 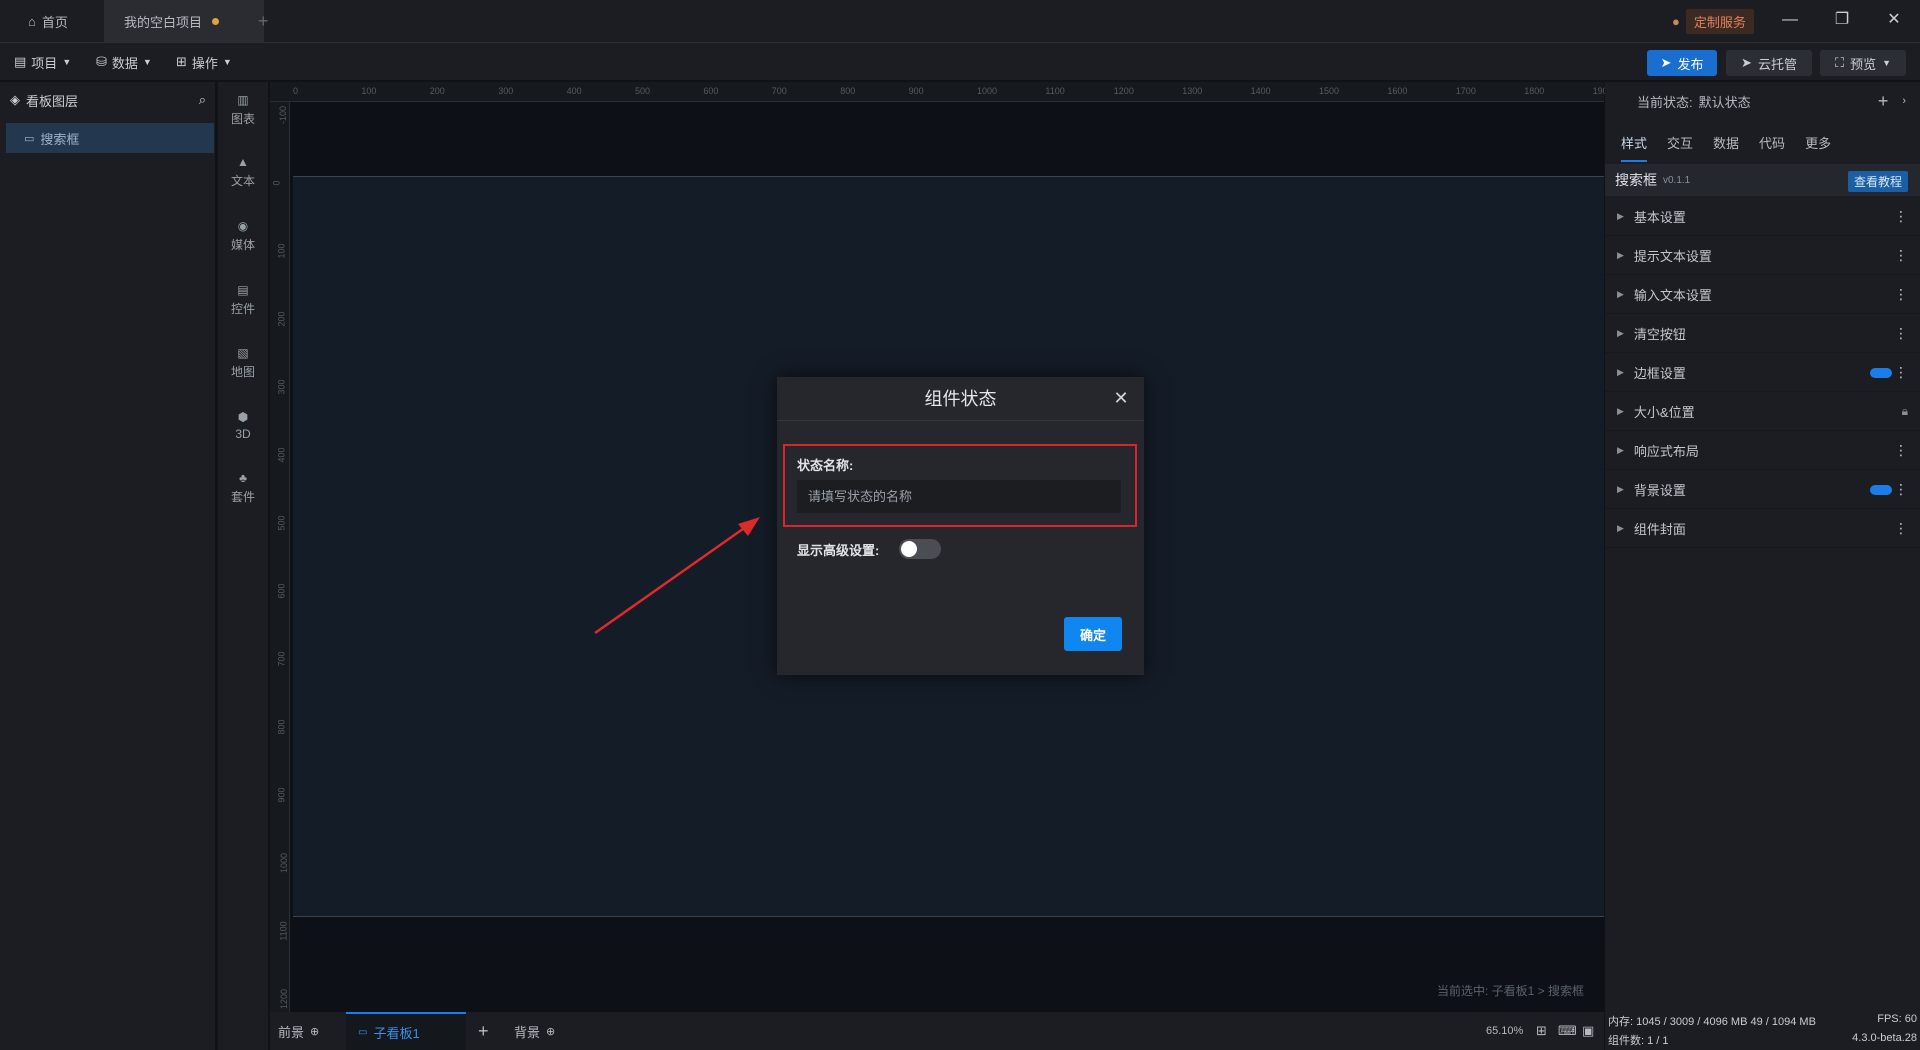 I want to click on tool-kit-label: 套件, so click(x=242, y=497).